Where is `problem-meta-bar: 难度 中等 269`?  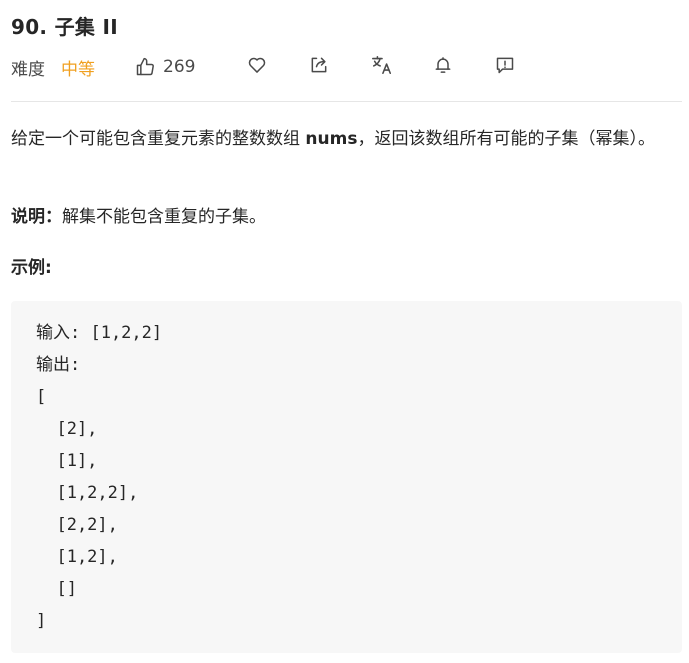
problem-meta-bar: 难度 中等 269 is located at coordinates (346, 67).